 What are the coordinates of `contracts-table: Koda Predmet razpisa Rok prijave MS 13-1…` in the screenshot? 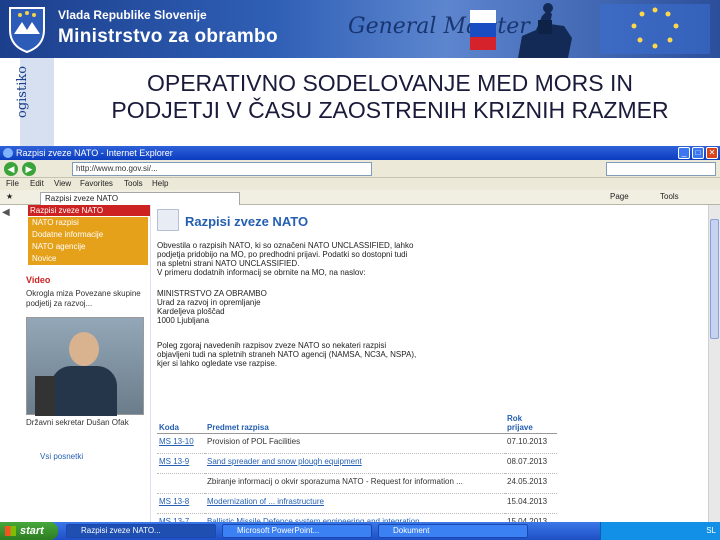 It's located at (357, 467).